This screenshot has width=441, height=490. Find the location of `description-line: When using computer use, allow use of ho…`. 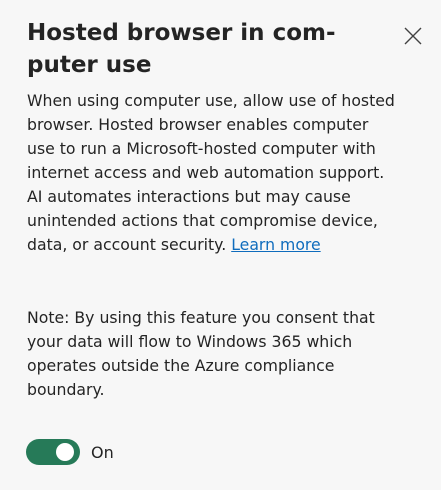

description-line: When using computer use, allow use of ho… is located at coordinates (211, 100).